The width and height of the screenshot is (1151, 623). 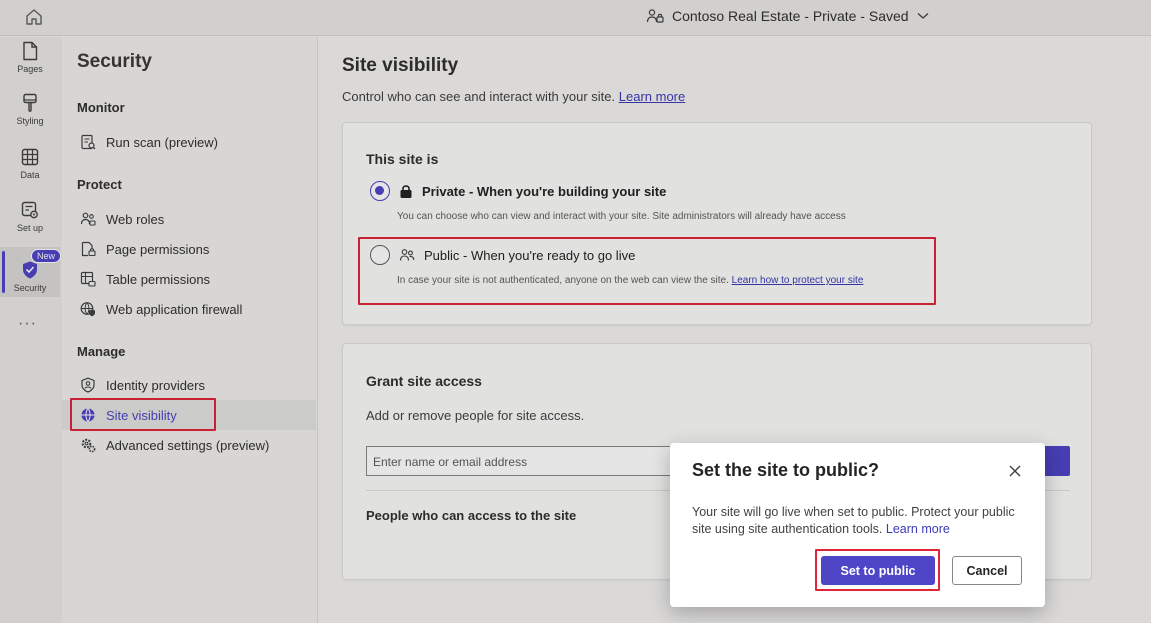 What do you see at coordinates (786, 470) in the screenshot?
I see `dialog-title: Set the site to public?` at bounding box center [786, 470].